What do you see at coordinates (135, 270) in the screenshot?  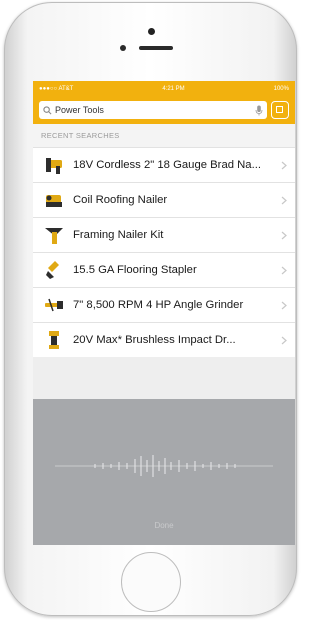 I see `recent-item-label: 15.5 GA Flooring Stapler` at bounding box center [135, 270].